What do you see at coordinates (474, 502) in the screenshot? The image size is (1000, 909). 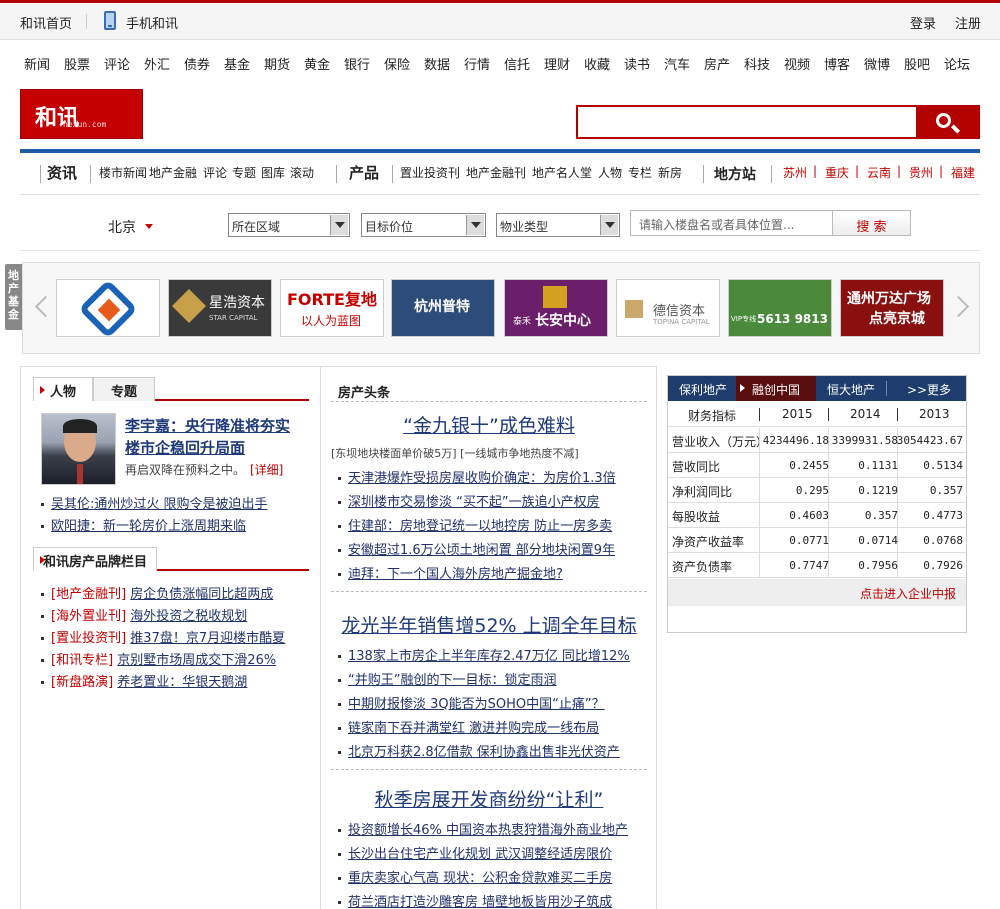 I see `headline-link: 深圳楼市交易惨淡 “买不起”一族追小产权房` at bounding box center [474, 502].